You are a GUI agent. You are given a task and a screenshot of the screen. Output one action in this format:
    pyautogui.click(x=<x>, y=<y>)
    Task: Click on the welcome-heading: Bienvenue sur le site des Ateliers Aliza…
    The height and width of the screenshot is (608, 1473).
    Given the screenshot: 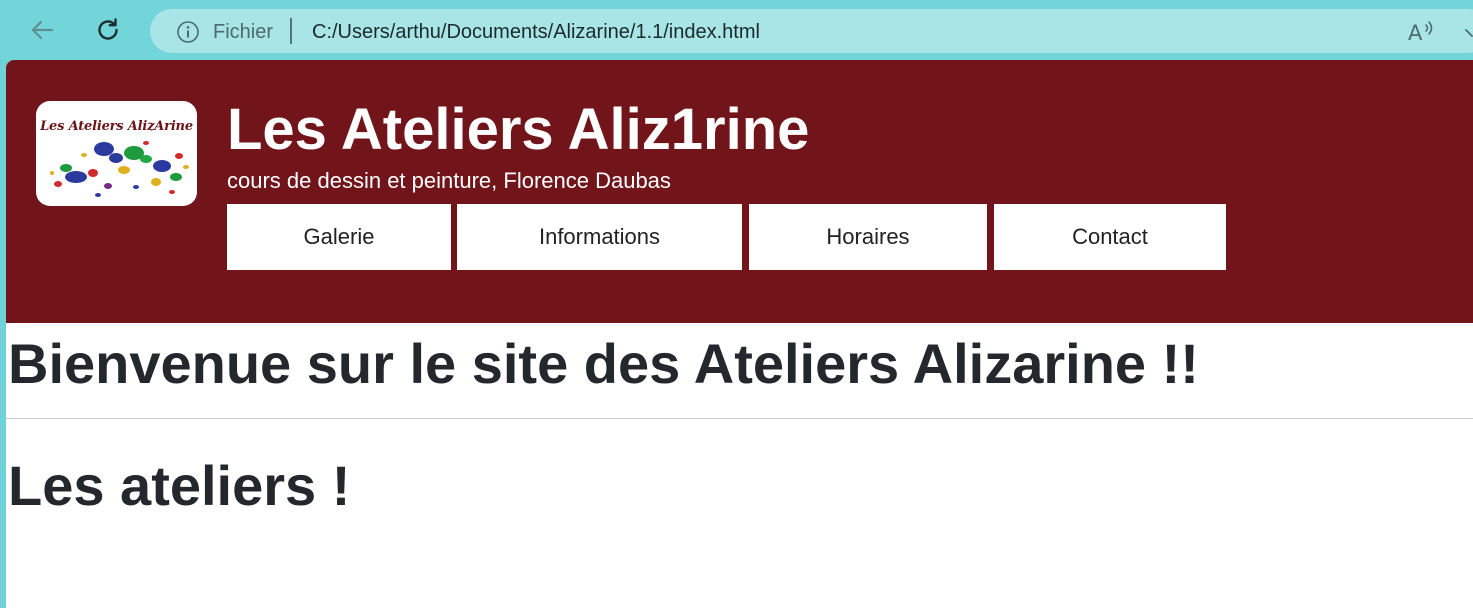 What is the action you would take?
    pyautogui.click(x=603, y=363)
    